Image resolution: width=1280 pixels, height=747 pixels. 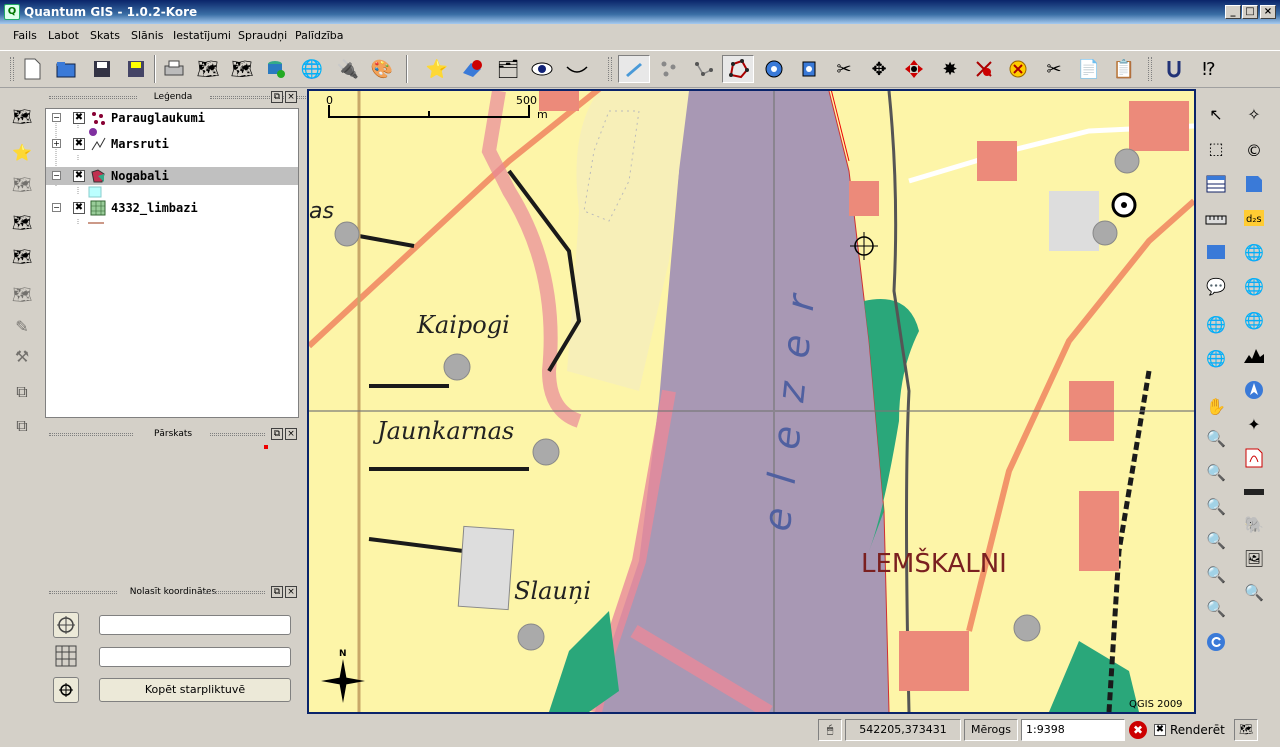 I want to click on d2s-icon: d₂s, so click(x=1254, y=218).